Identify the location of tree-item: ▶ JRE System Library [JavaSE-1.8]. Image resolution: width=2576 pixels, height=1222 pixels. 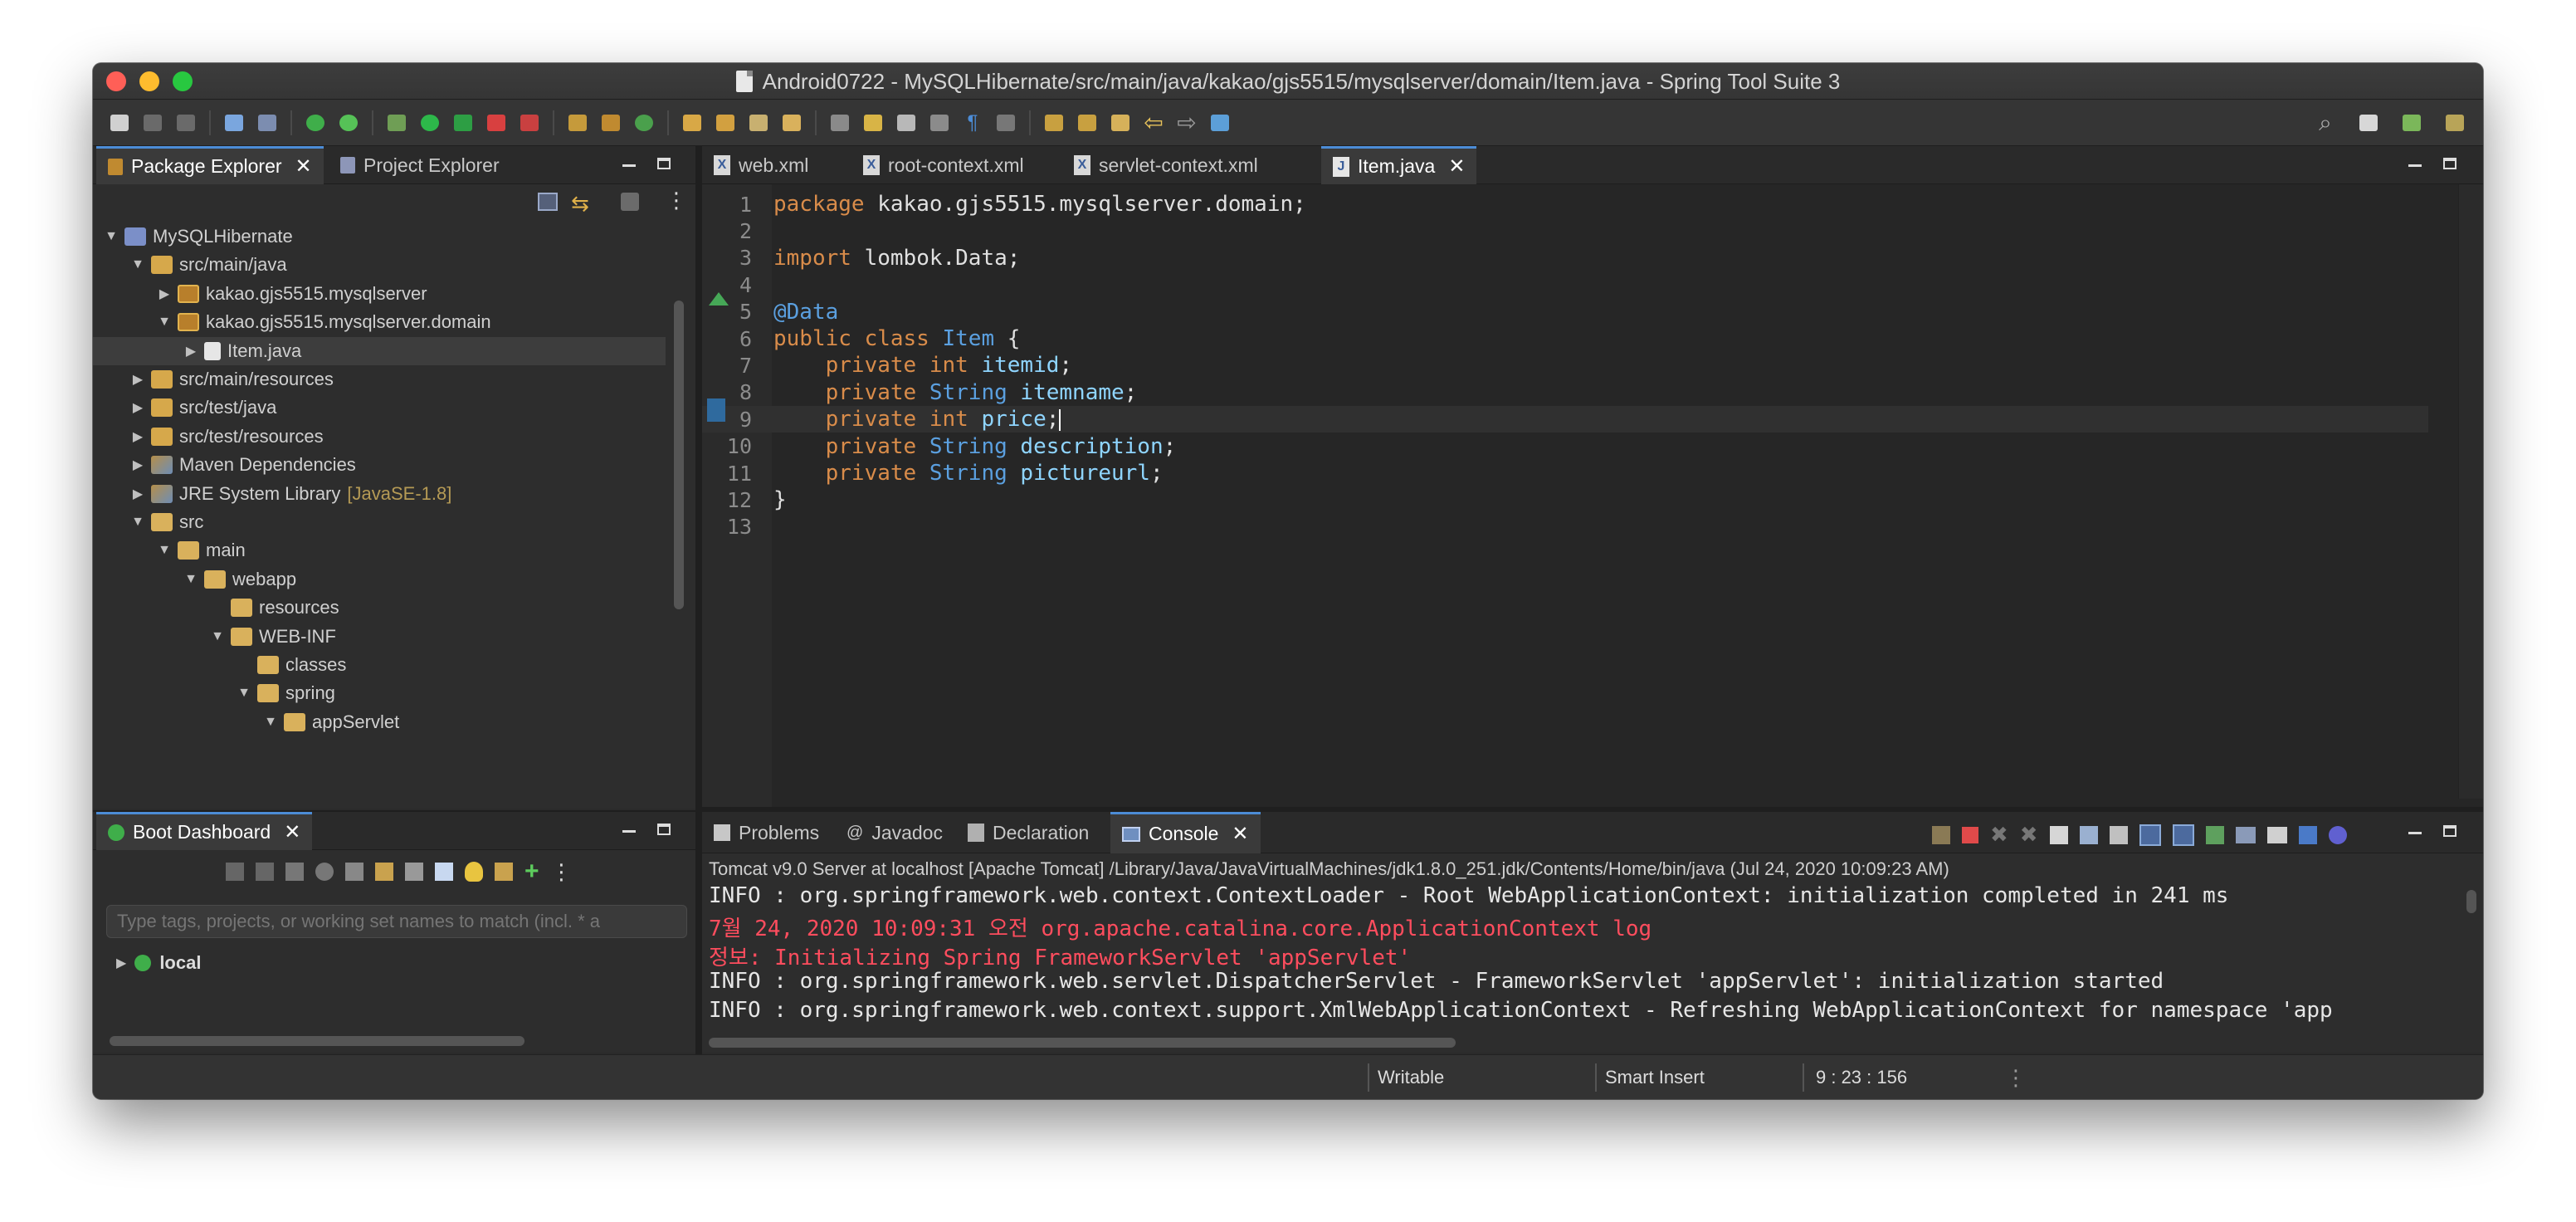
(380, 494).